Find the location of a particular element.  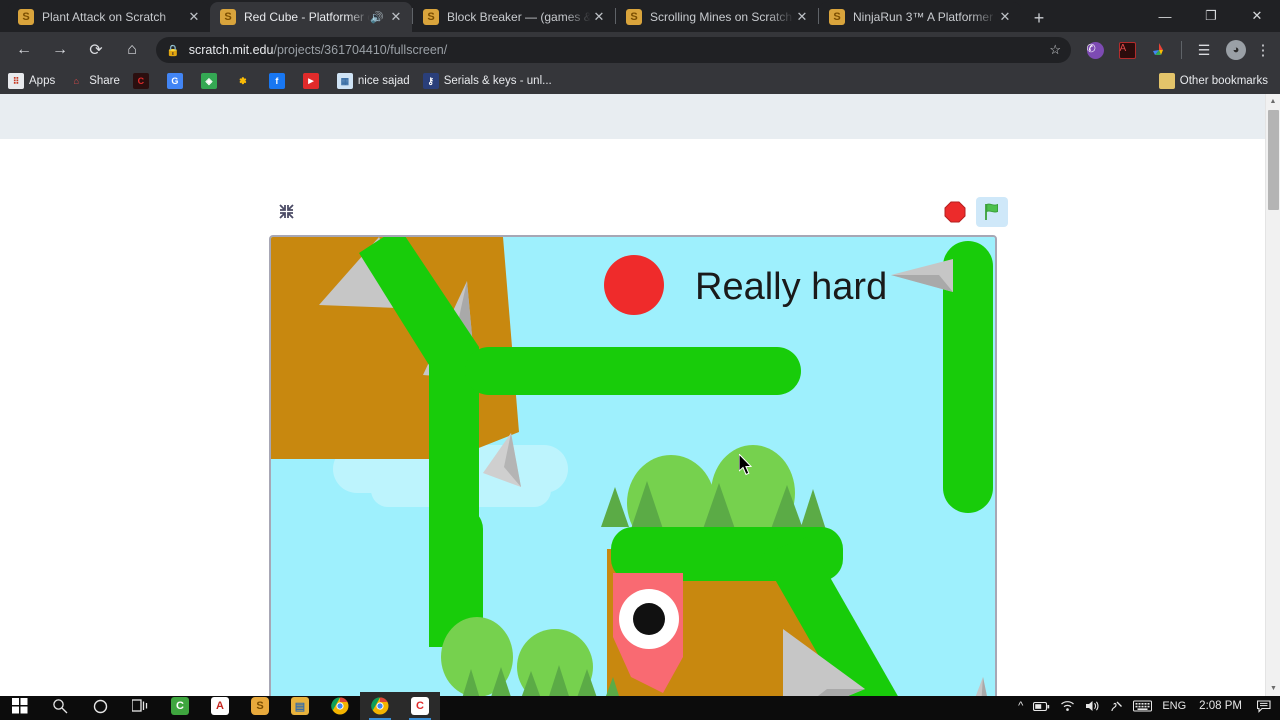

browser-tab-4: S NinjaRun 3™ A Platformer on S ✕ is located at coordinates (920, 17).